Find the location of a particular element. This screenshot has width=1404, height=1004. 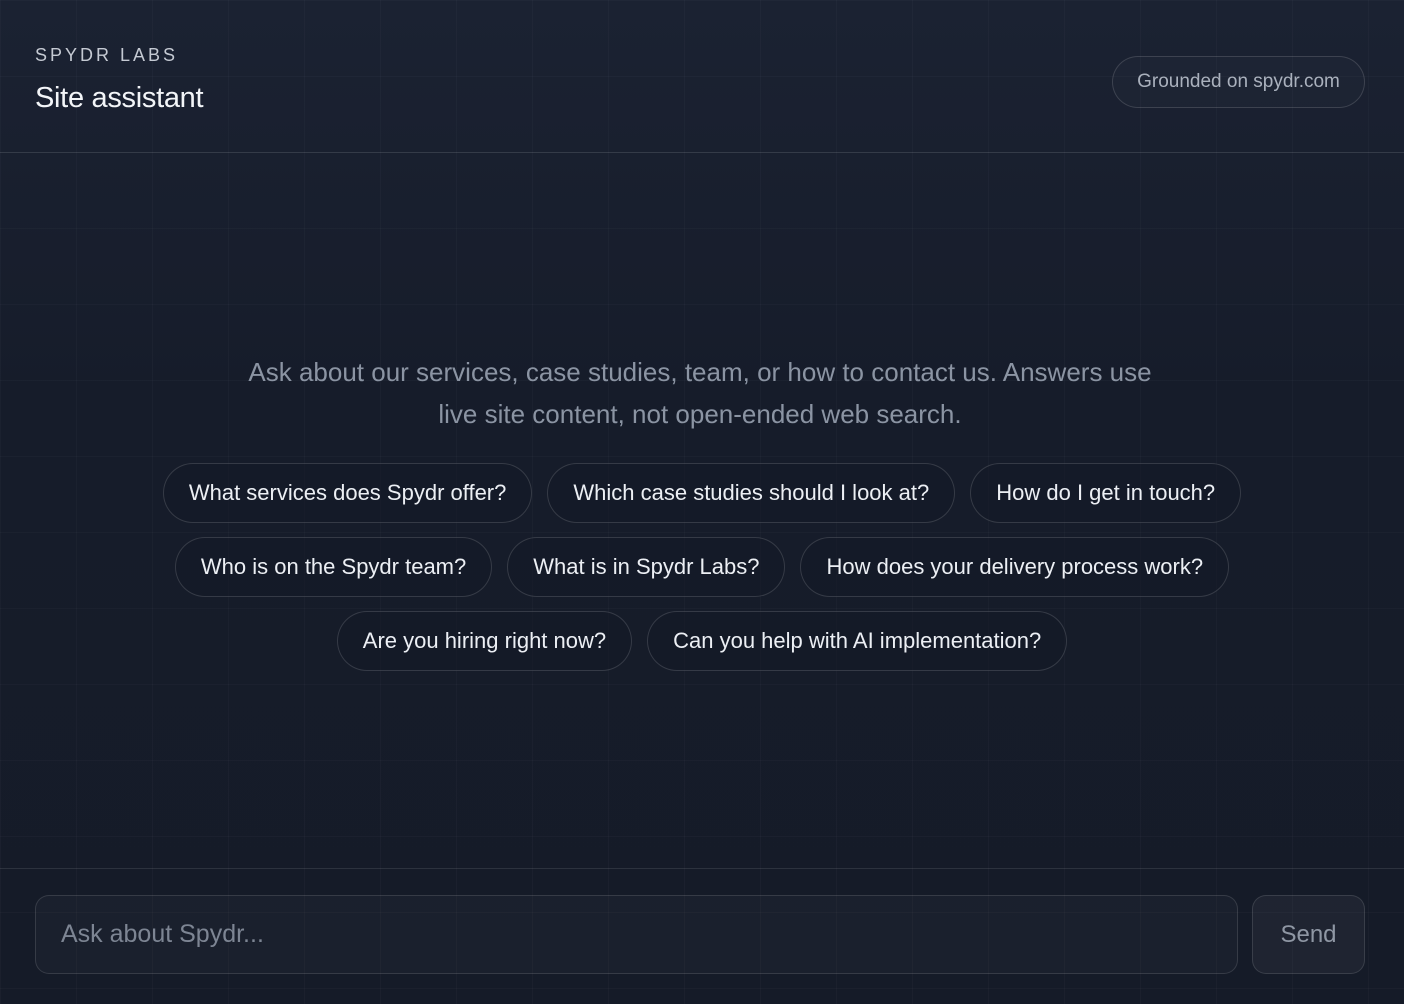

suggestion-services: What services does Spydr offer? is located at coordinates (347, 493).